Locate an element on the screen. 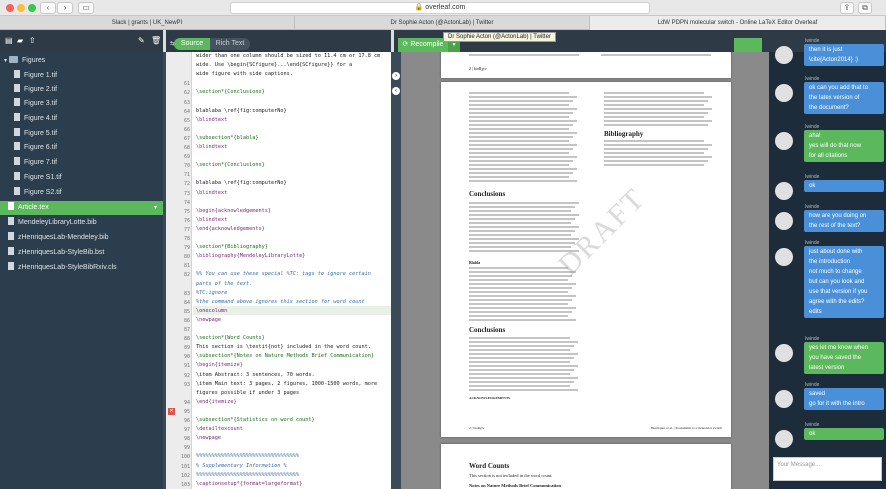 Image resolution: width=886 pixels, height=489 pixels. minimize-window-icon is located at coordinates (21, 8).